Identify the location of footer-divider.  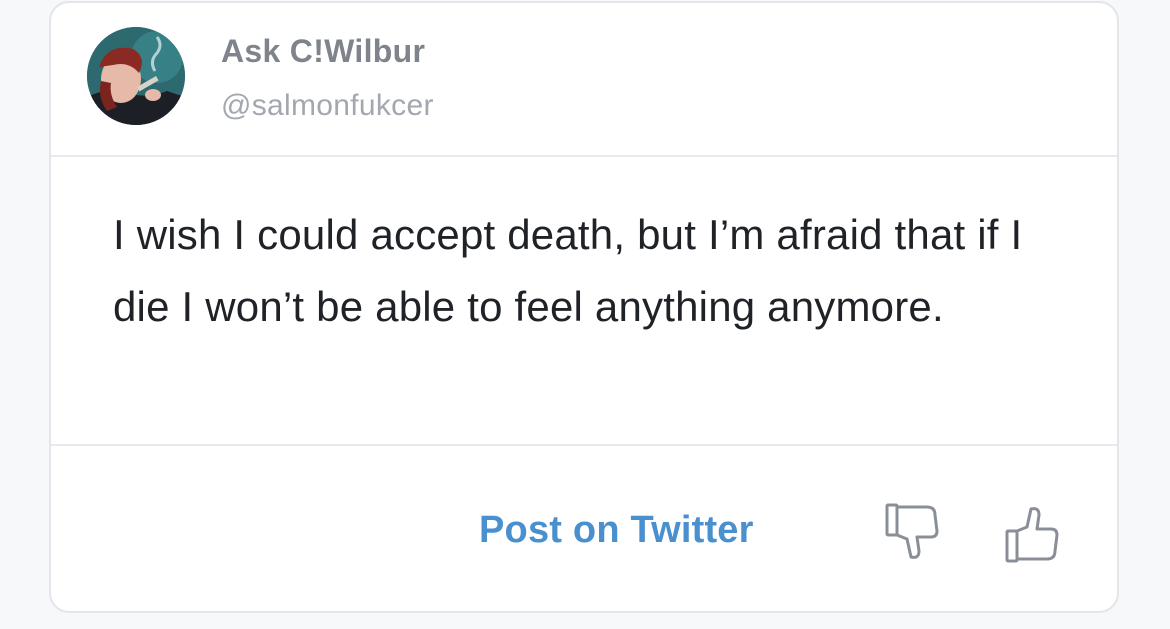
(584, 445).